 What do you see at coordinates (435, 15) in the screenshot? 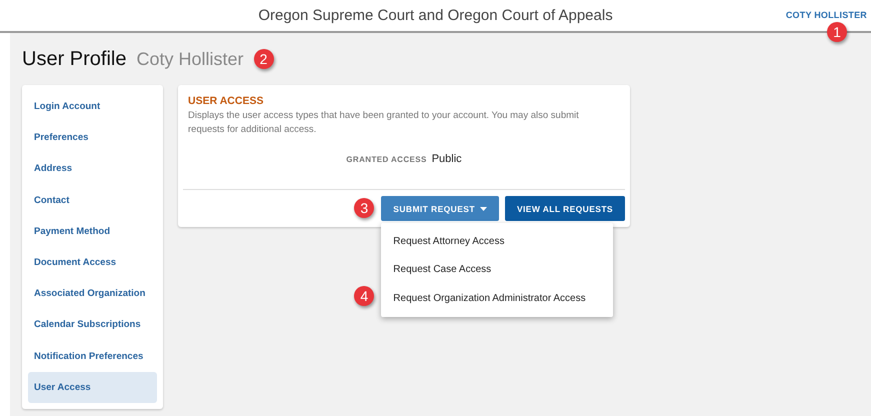
I see `site-title: Oregon Supreme Court and Oregon Court of Appeals` at bounding box center [435, 15].